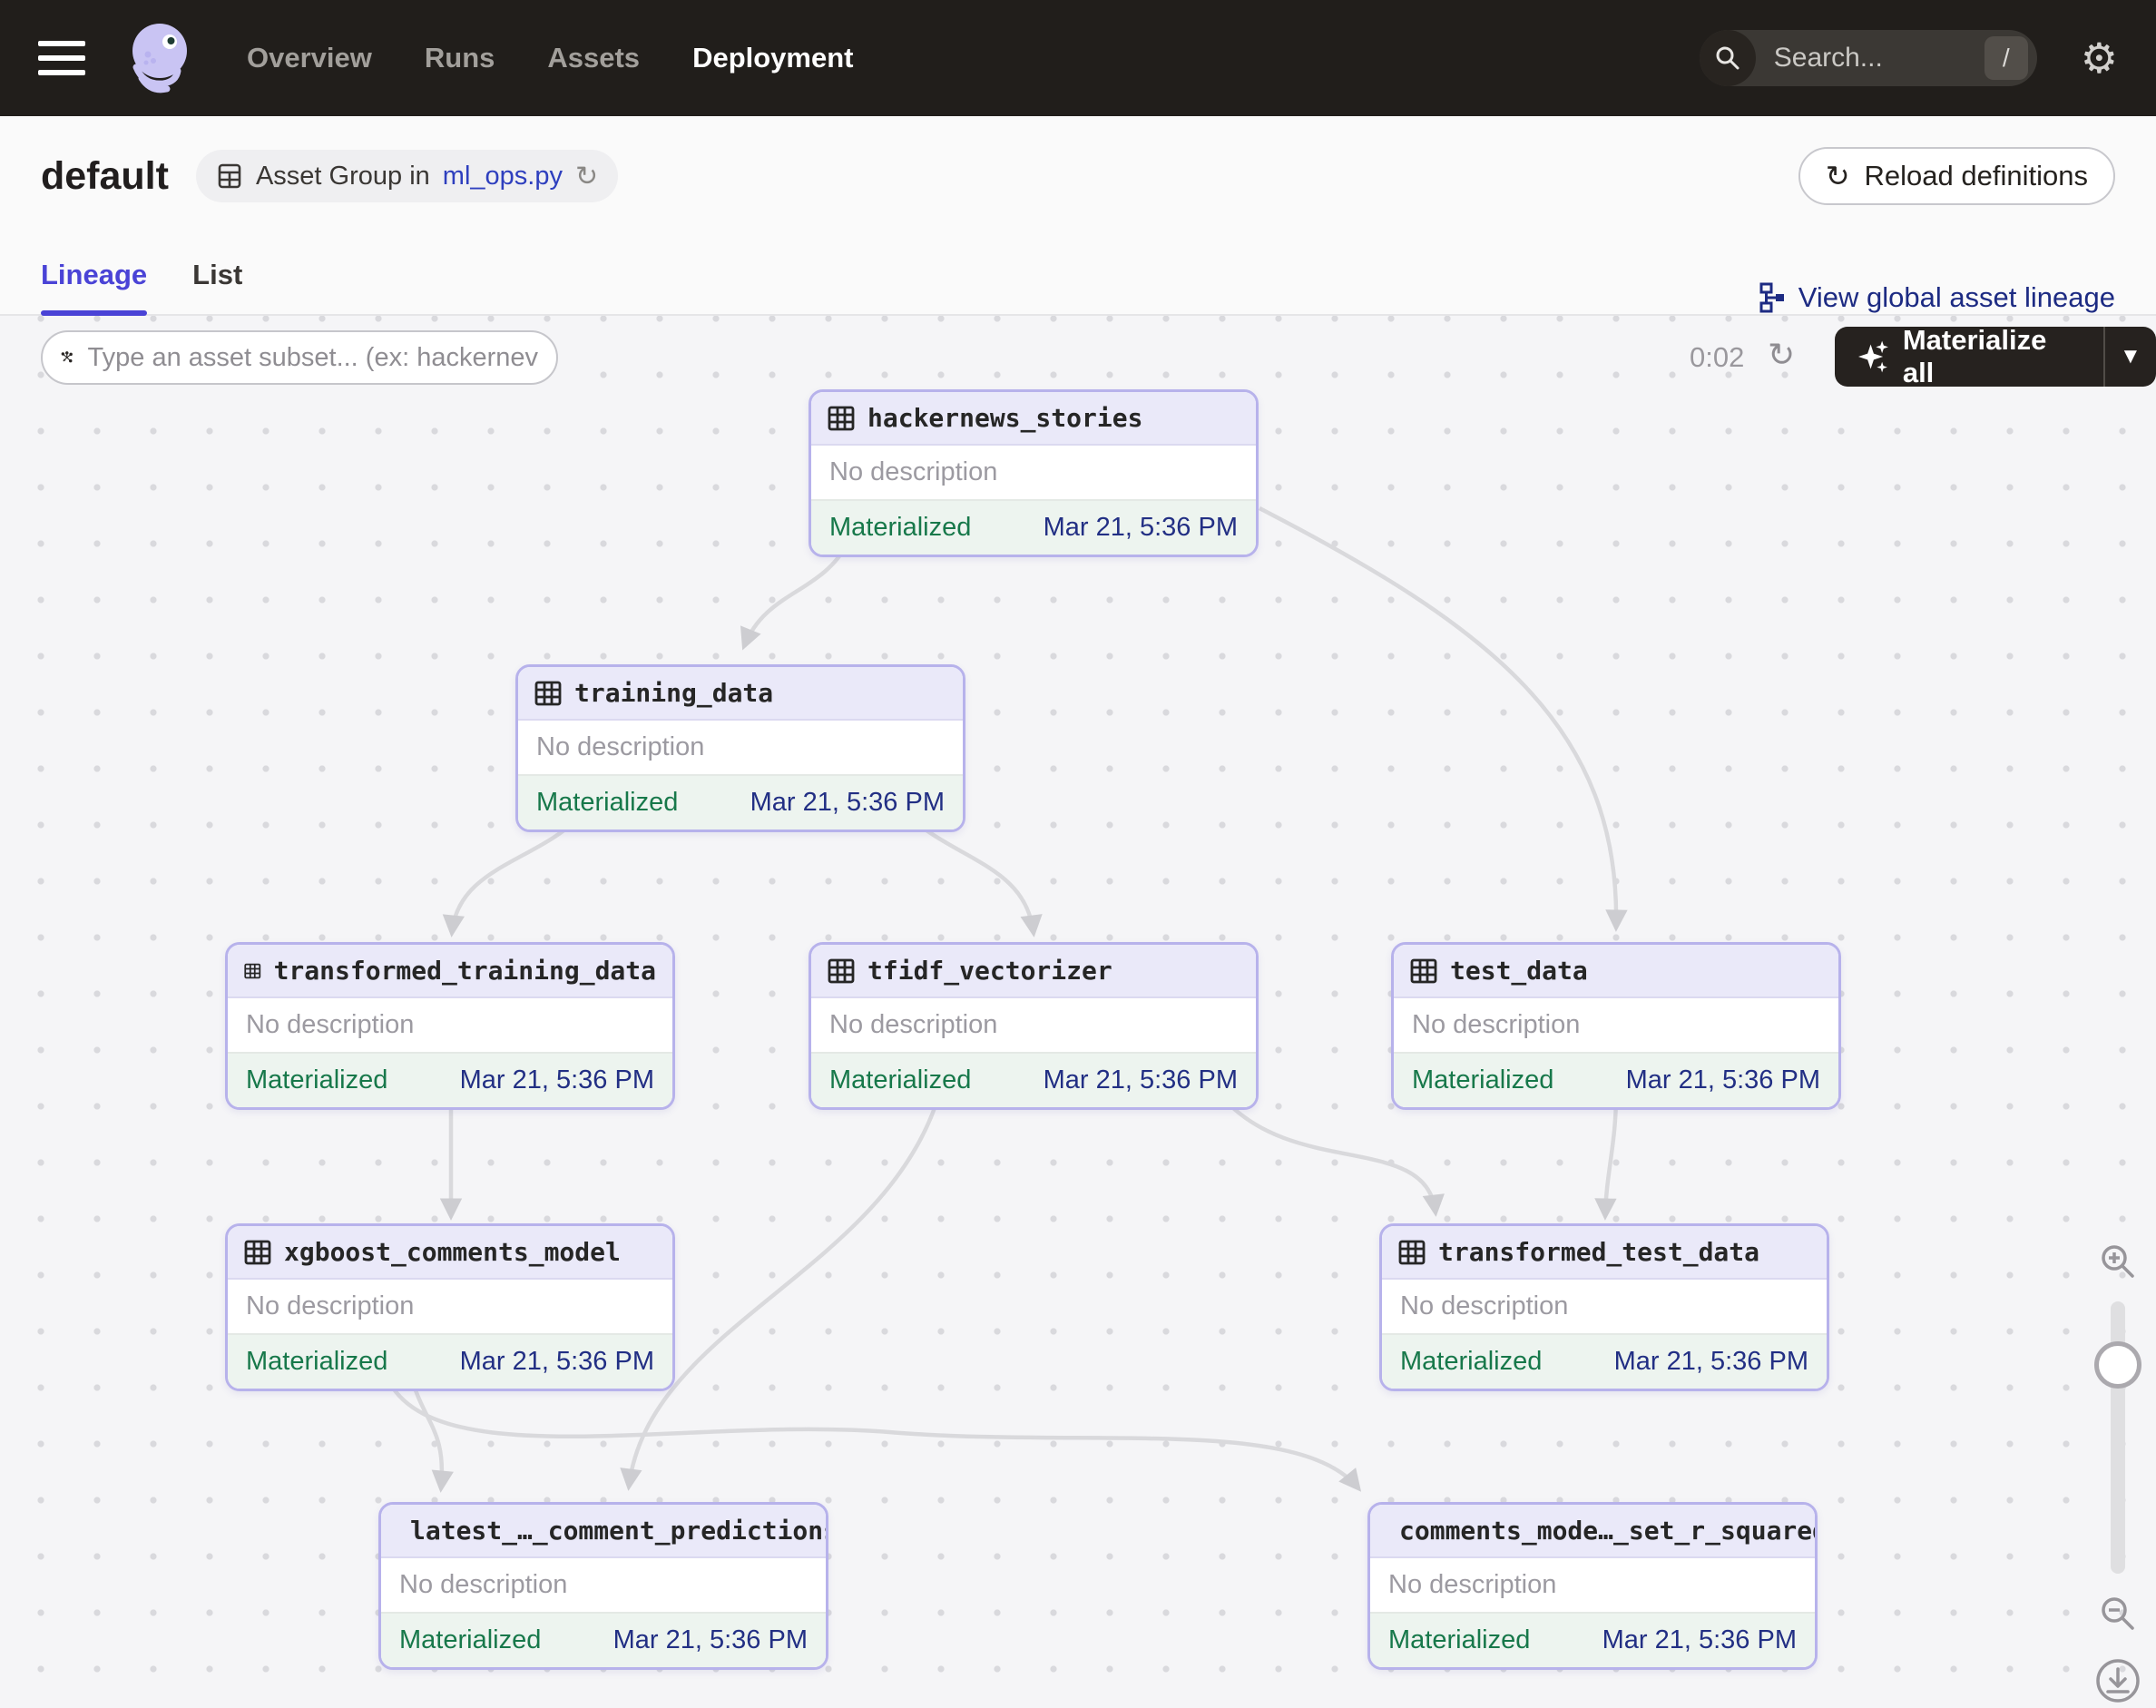  Describe the element at coordinates (464, 971) in the screenshot. I see `asset-node-label: transformed_training_data` at that location.